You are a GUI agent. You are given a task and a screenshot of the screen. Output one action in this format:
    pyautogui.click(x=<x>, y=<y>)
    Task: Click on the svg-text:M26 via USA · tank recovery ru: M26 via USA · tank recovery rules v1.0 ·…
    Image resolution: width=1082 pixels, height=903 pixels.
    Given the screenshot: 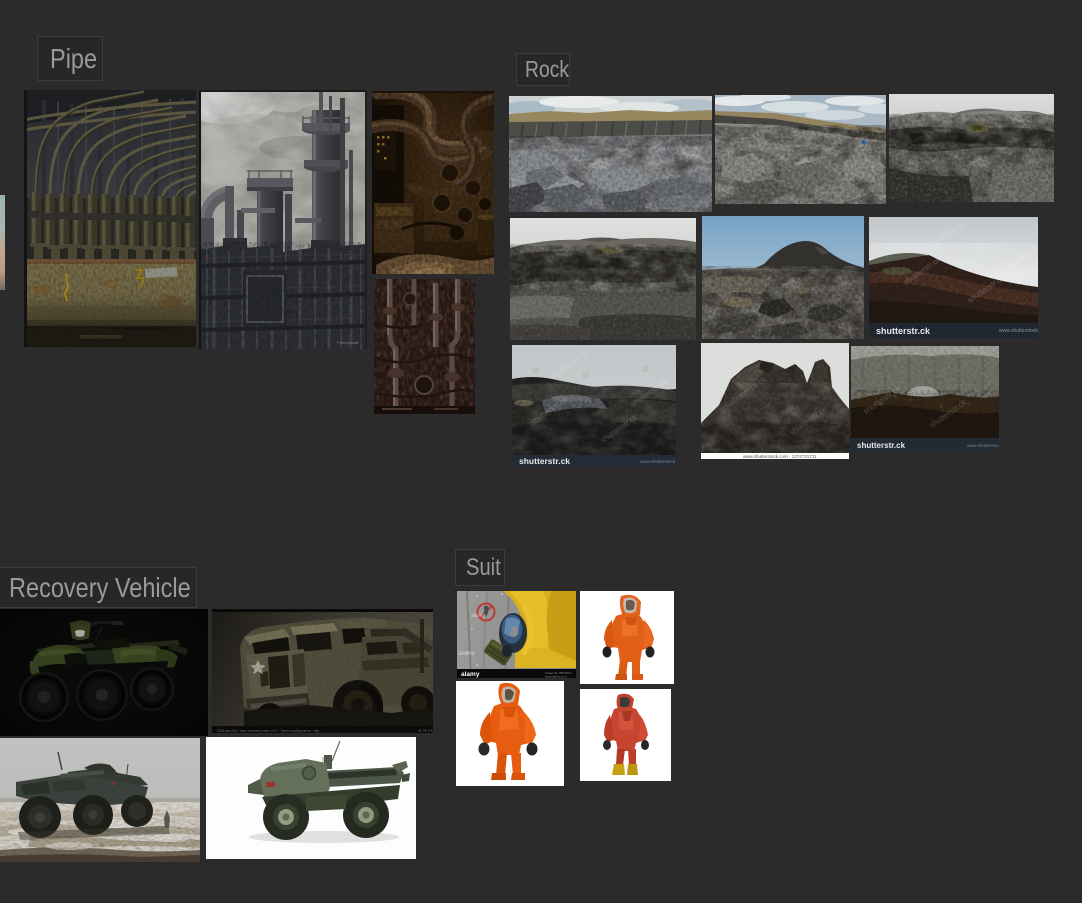 What is the action you would take?
    pyautogui.click(x=268, y=731)
    